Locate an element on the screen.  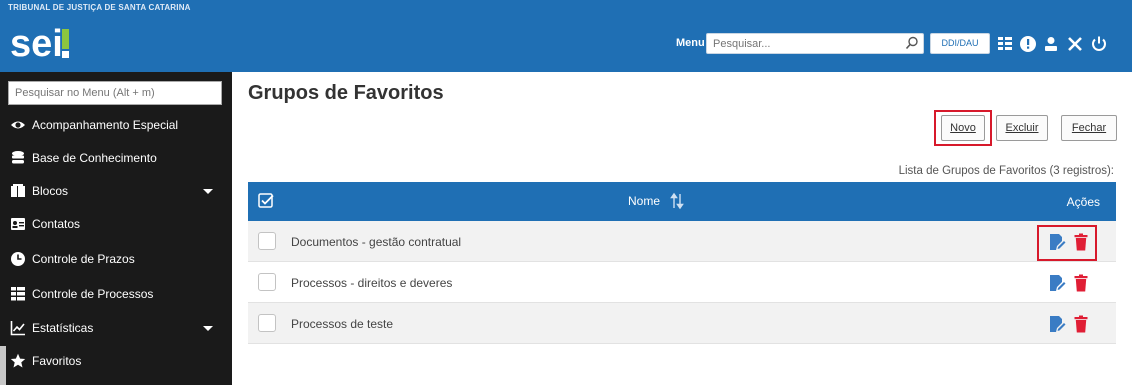
sidebar-item-controle-de-prazos: Controle de Prazos is located at coordinates (116, 259).